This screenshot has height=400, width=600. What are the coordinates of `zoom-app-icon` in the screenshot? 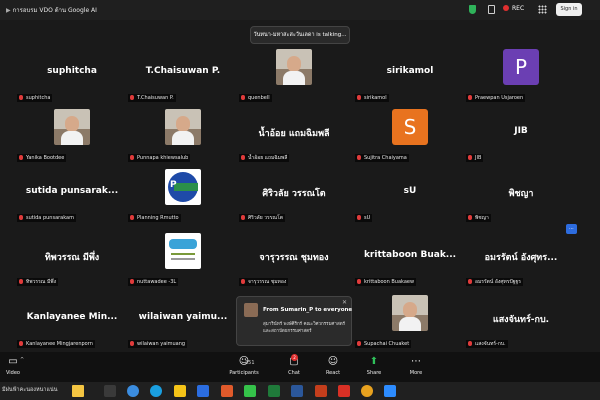 It's located at (390, 391).